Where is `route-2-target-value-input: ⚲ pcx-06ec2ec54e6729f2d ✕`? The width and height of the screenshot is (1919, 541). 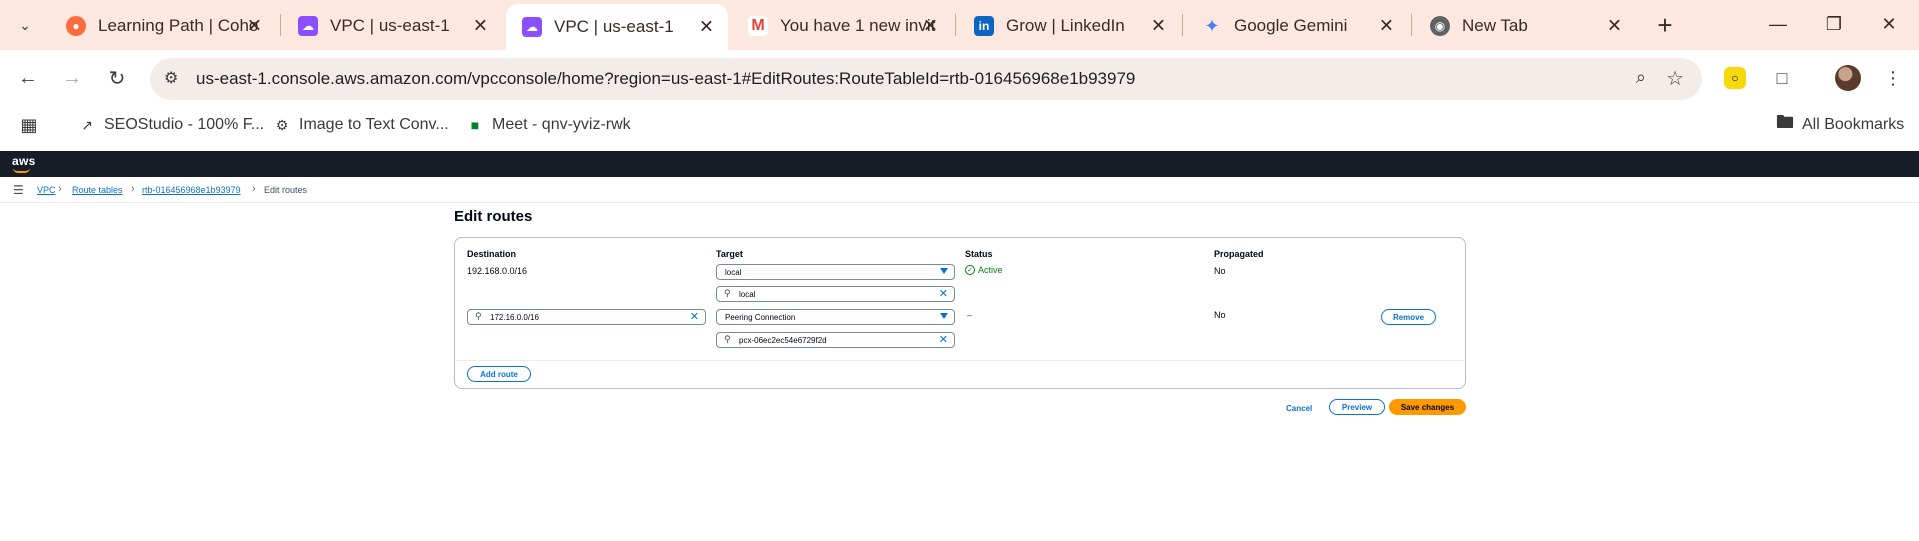 route-2-target-value-input: ⚲ pcx-06ec2ec54e6729f2d ✕ is located at coordinates (835, 340).